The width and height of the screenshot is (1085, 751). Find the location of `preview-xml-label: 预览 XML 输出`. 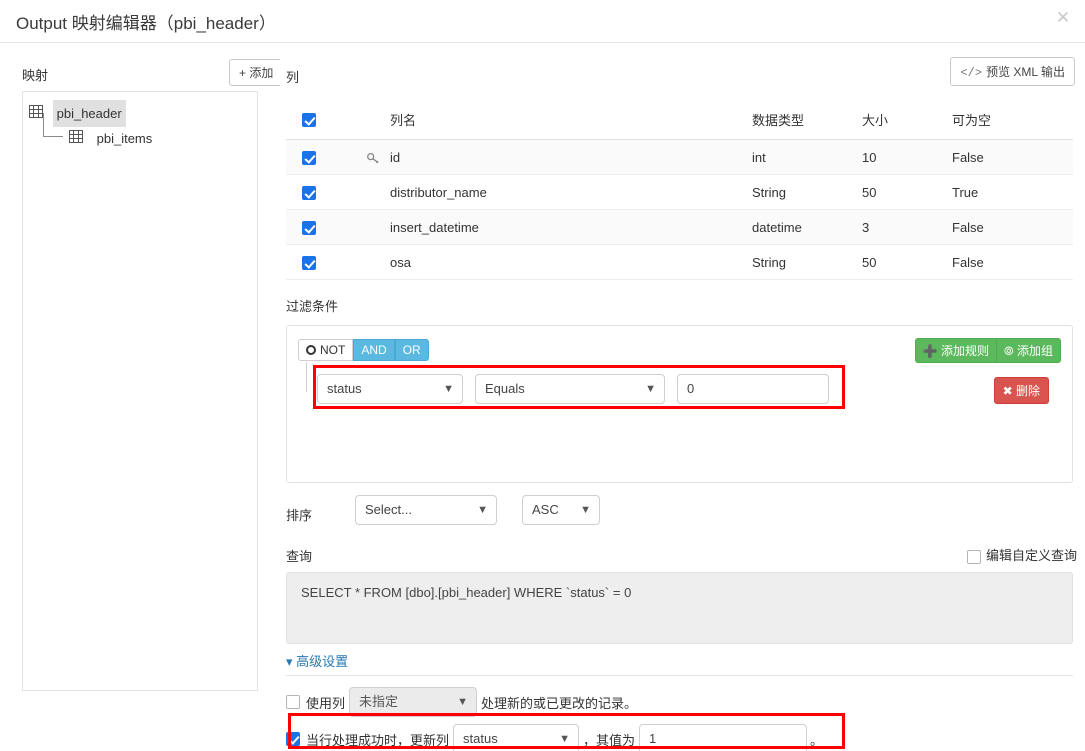

preview-xml-label: 预览 XML 输出 is located at coordinates (1025, 72).